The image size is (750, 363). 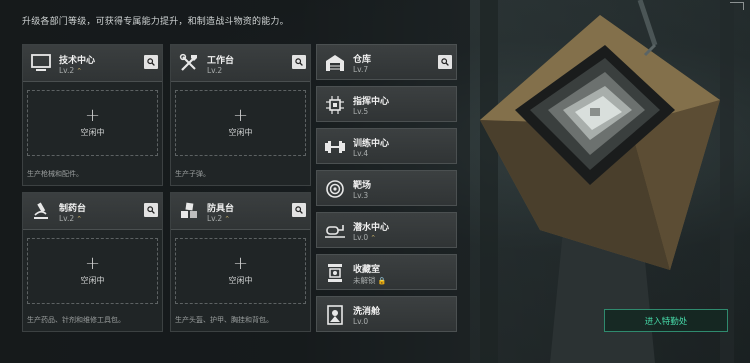 I want to click on corner-bracket-icon, so click(x=737, y=6).